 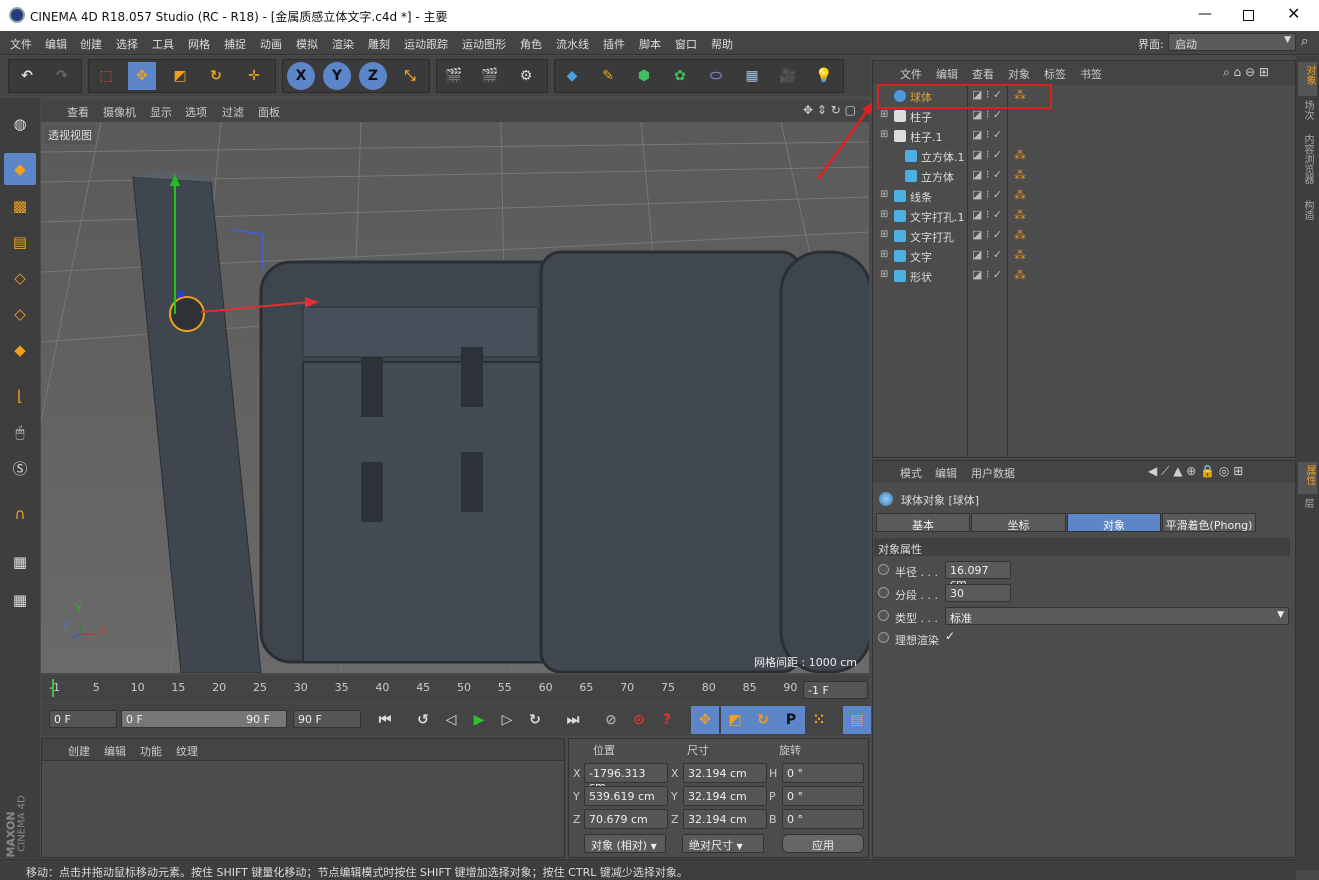 I want to click on keyframe-help-icon: ?, so click(x=667, y=720).